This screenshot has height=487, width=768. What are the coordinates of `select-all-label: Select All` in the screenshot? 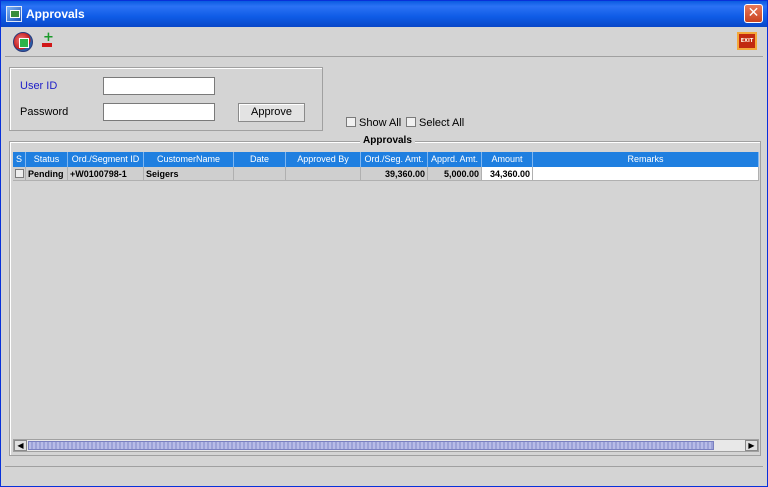 It's located at (442, 123).